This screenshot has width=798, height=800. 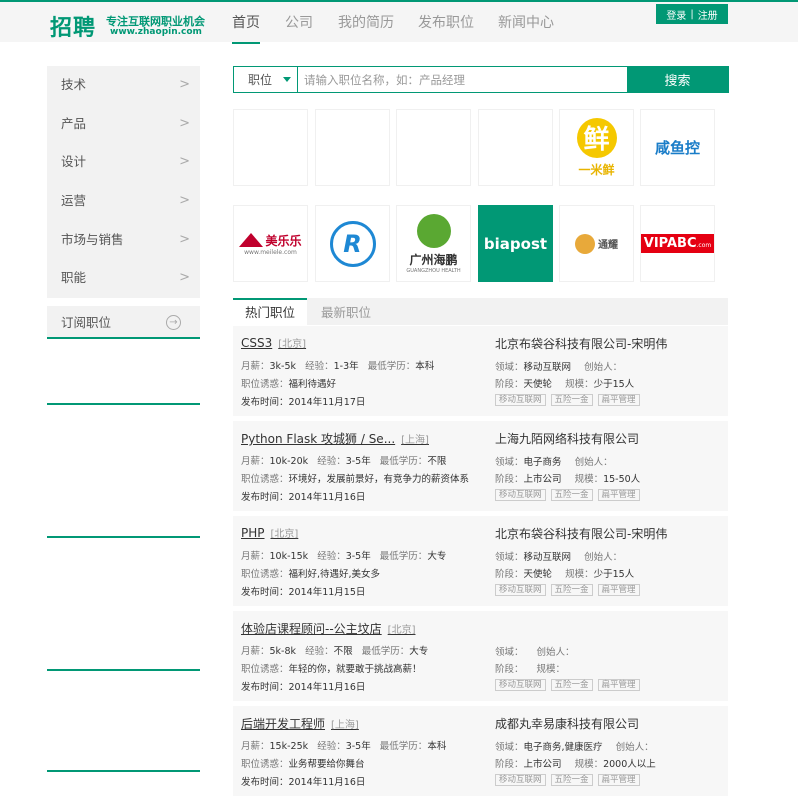 I want to click on job-education: 本科, so click(x=437, y=746).